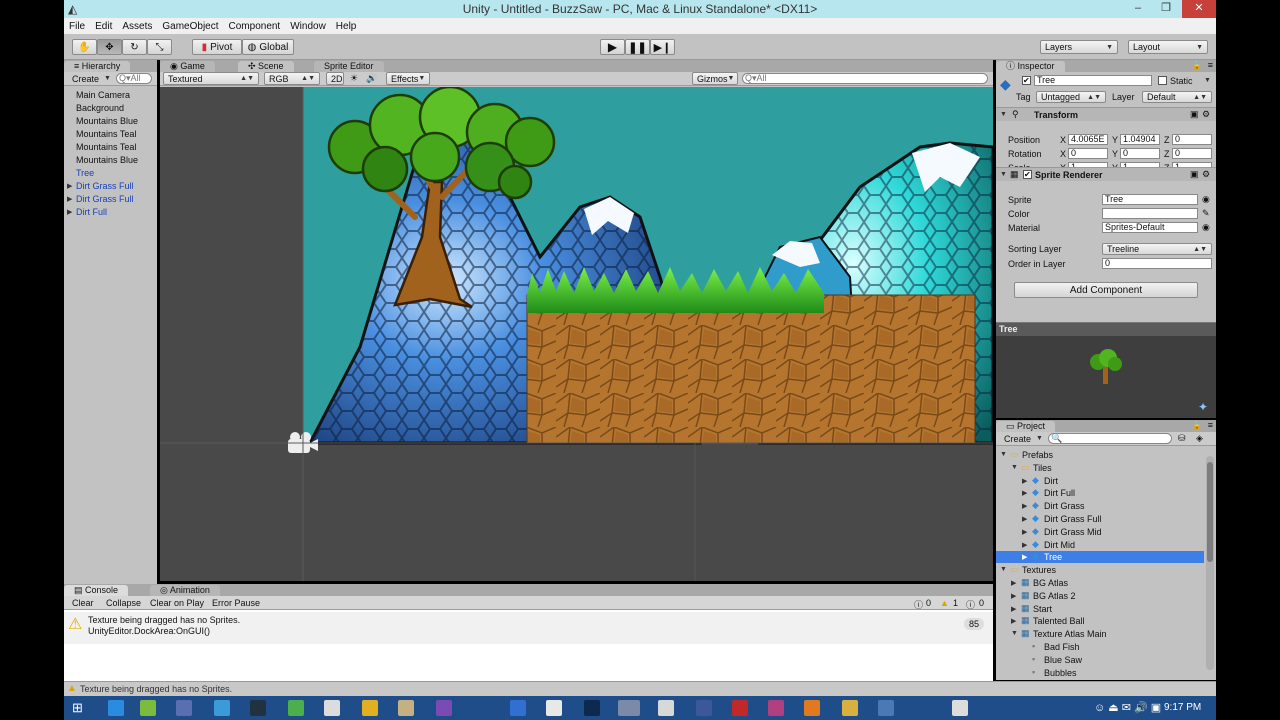  What do you see at coordinates (1168, 47) in the screenshot?
I see `layout-dropdown: Layout ▼` at bounding box center [1168, 47].